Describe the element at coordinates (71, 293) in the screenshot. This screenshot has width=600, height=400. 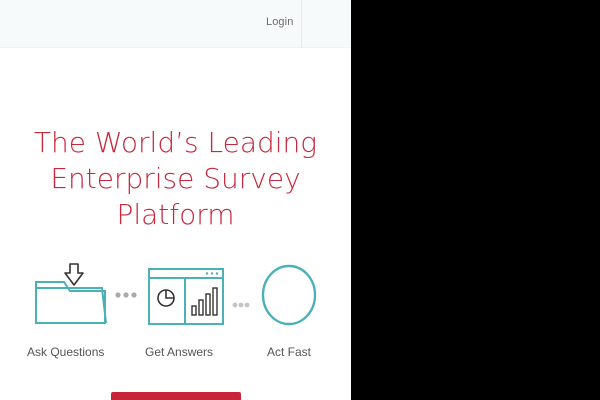
I see `folder-download-icon` at that location.